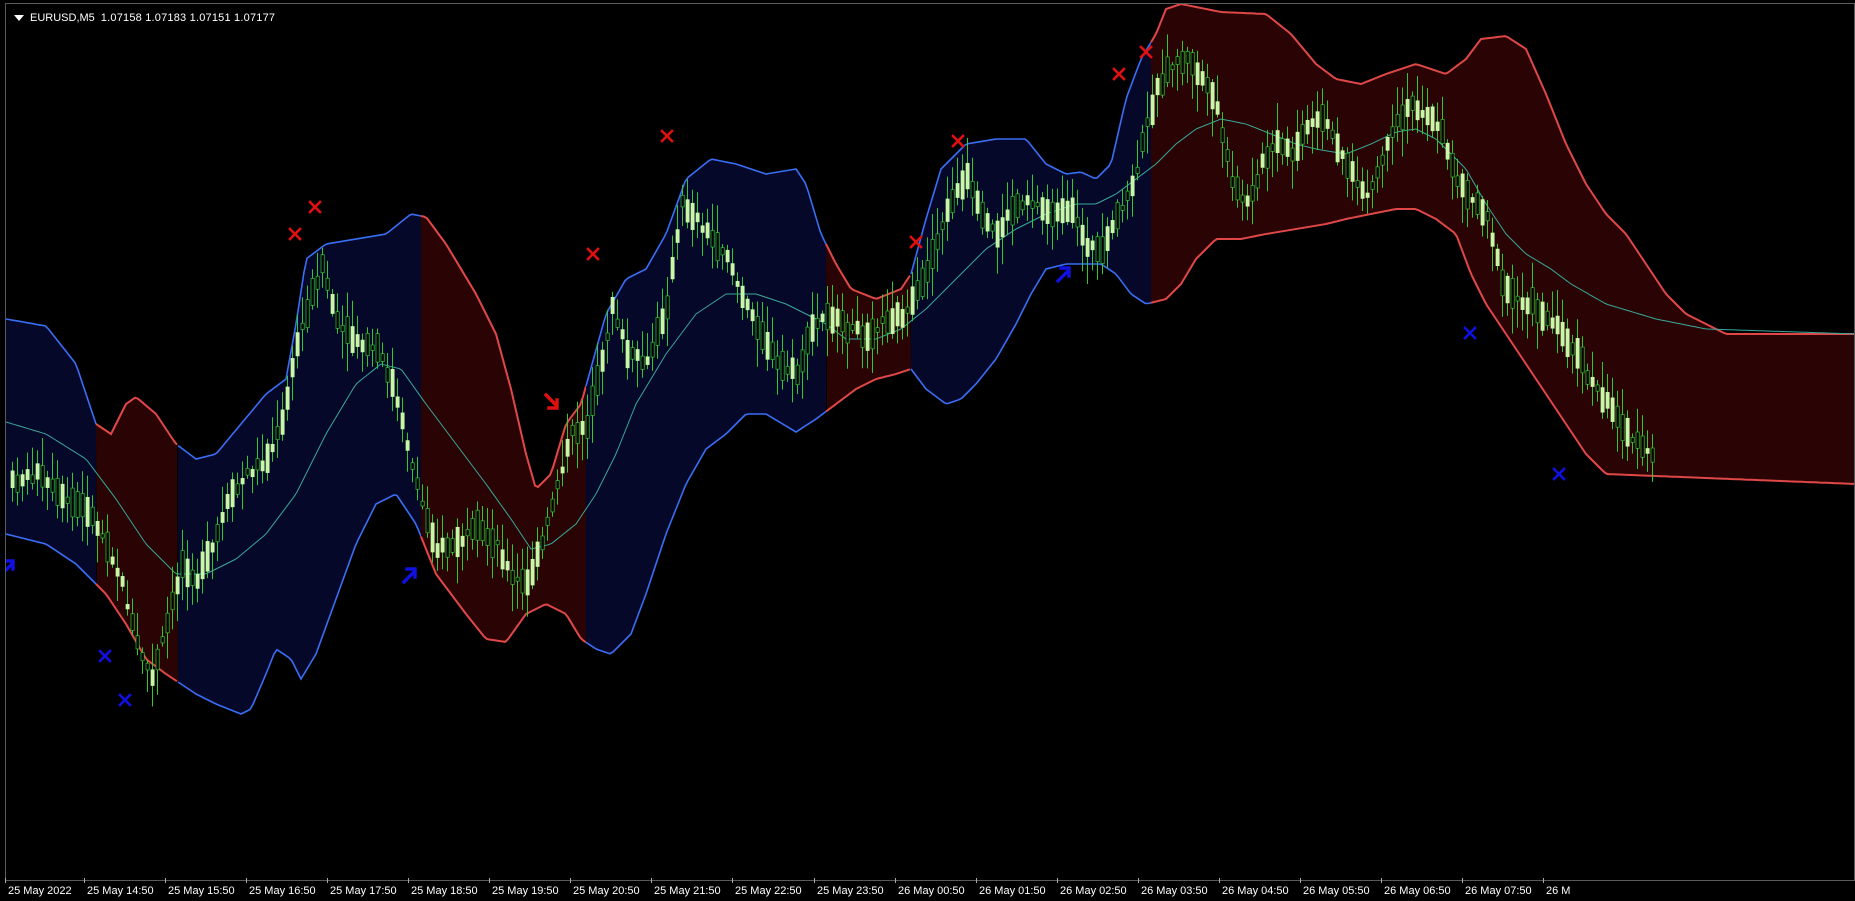  What do you see at coordinates (958, 141) in the screenshot?
I see `red-x-icon` at bounding box center [958, 141].